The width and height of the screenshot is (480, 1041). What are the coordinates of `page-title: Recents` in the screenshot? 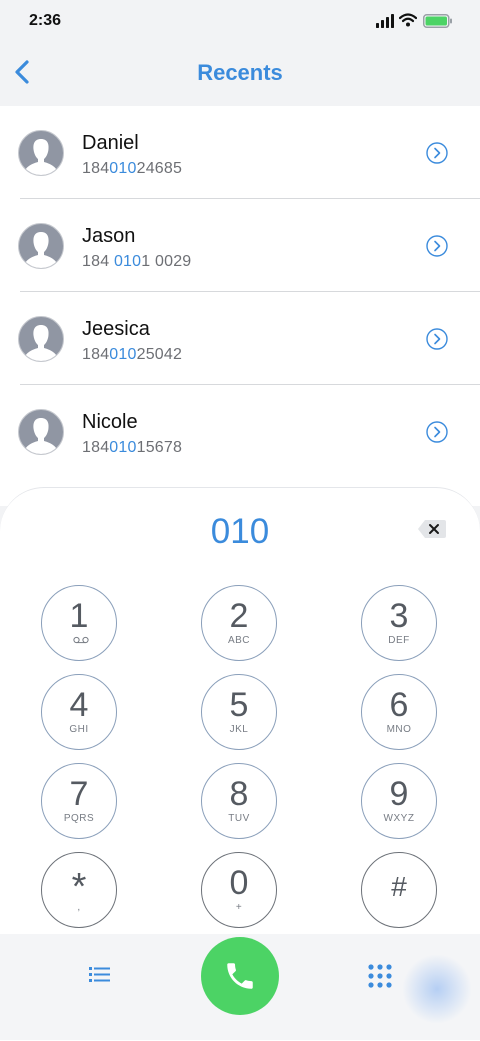 It's located at (240, 72).